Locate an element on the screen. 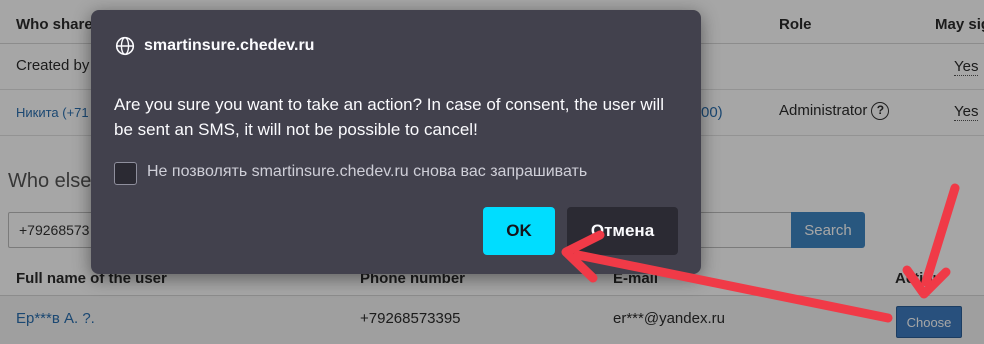 The height and width of the screenshot is (344, 984). dont-ask-checkbox is located at coordinates (125, 173).